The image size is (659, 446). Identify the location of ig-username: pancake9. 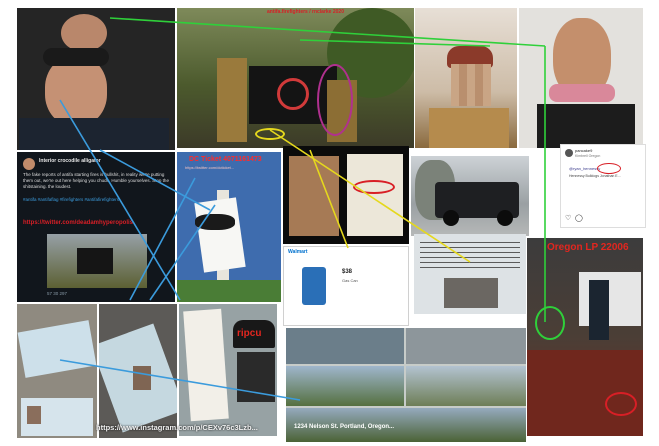
(584, 150).